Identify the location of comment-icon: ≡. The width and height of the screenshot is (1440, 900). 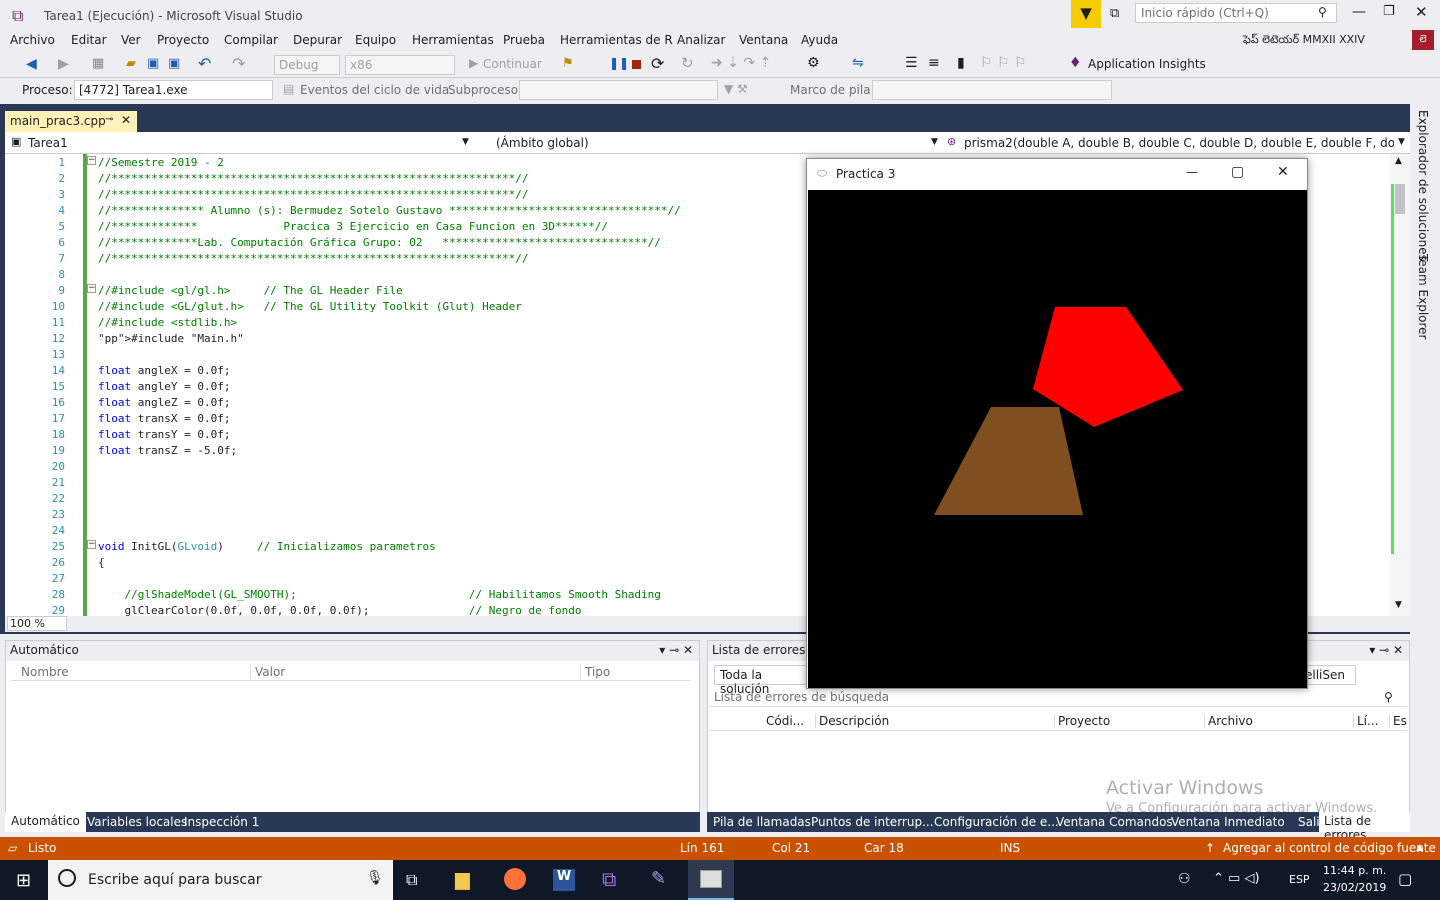
(934, 63).